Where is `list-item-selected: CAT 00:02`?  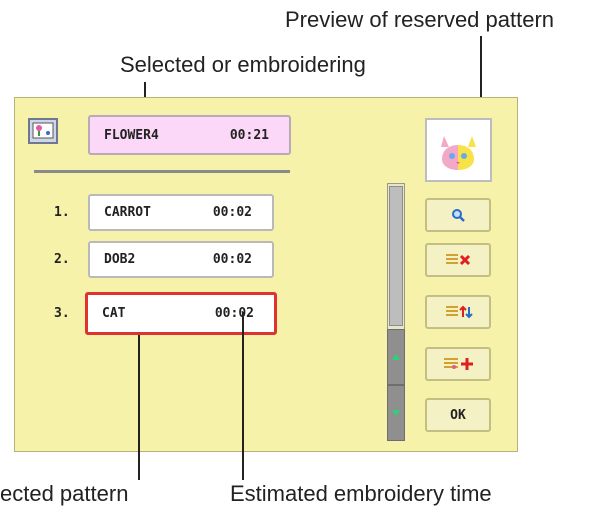 list-item-selected: CAT 00:02 is located at coordinates (181, 313).